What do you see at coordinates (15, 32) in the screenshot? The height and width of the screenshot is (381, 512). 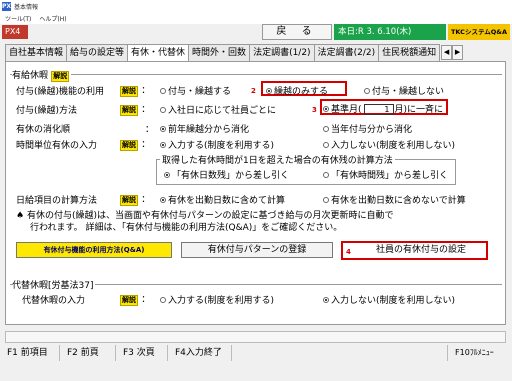 I see `mode-indicator: PX4` at bounding box center [15, 32].